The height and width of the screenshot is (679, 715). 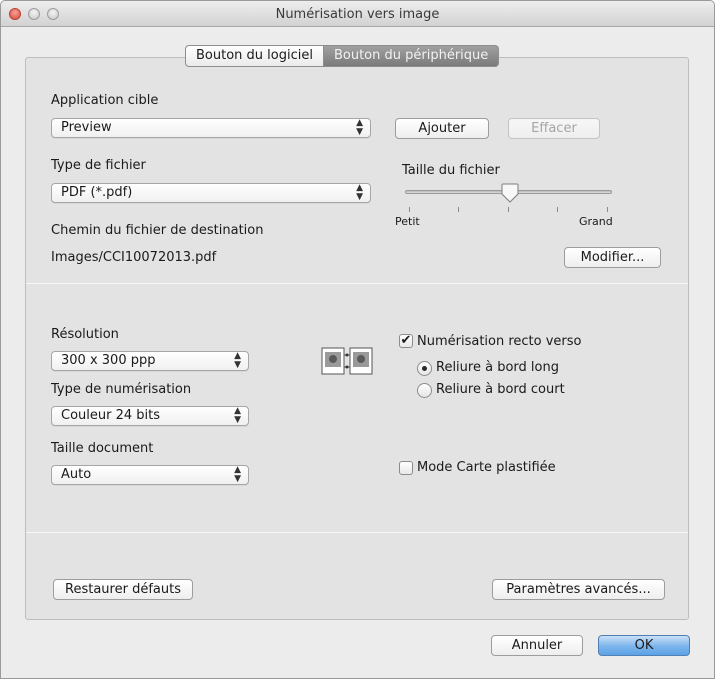 I want to click on scan-type-label: Type de numérisation, so click(x=121, y=389).